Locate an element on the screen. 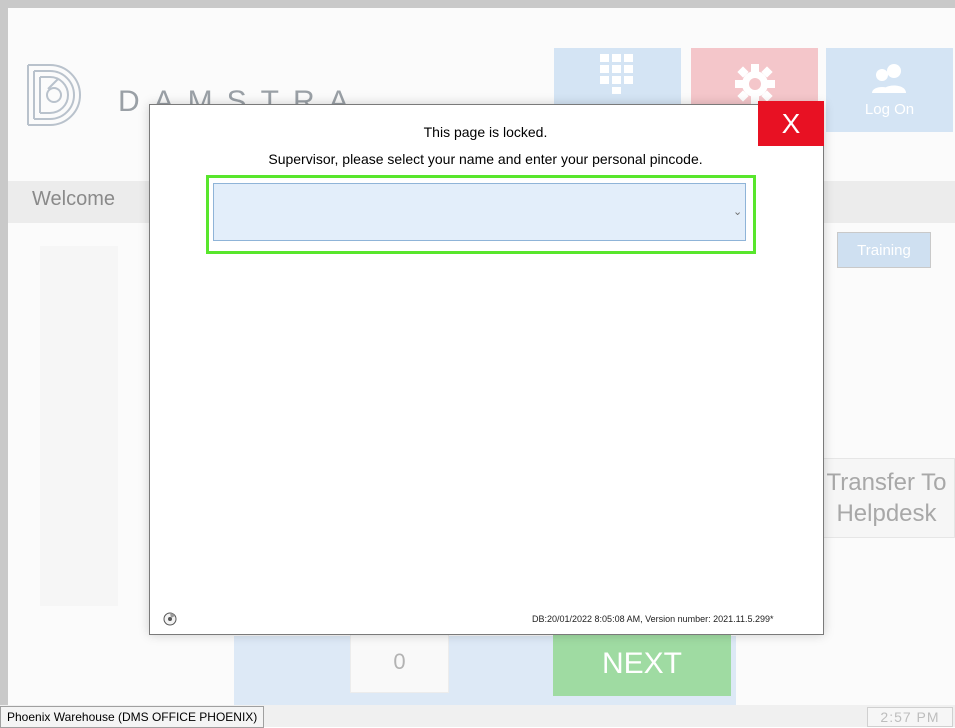 This screenshot has width=955, height=728. users-icon is located at coordinates (888, 78).